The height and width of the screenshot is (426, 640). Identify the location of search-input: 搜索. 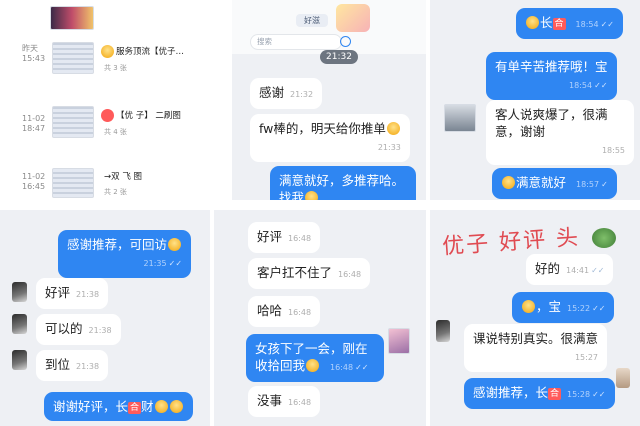
(296, 42).